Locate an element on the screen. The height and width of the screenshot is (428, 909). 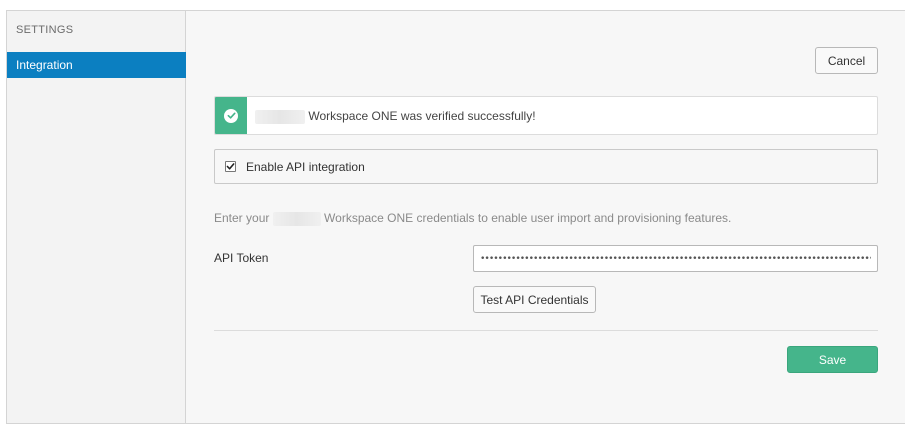
checkmark-icon is located at coordinates (230, 166).